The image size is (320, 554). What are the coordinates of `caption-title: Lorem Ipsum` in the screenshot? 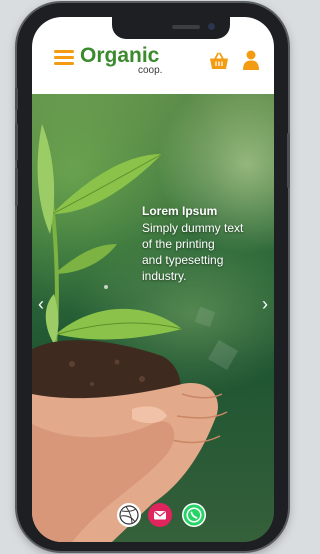 It's located at (180, 211).